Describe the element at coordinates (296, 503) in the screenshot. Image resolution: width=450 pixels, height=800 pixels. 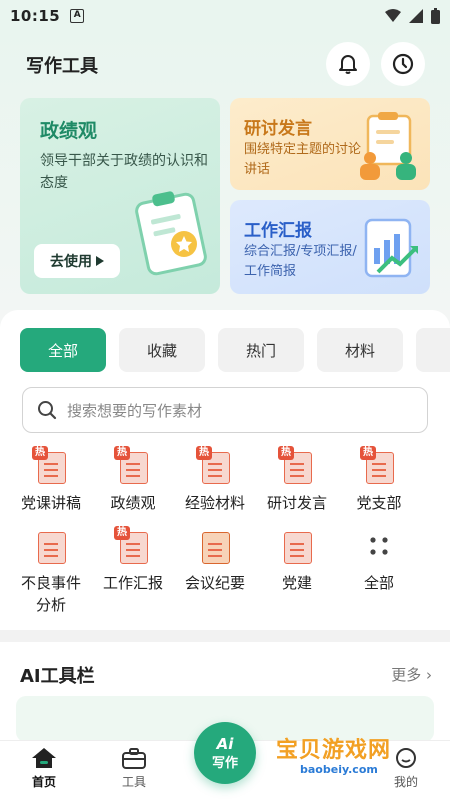
I see `grid-item-label: 研讨发言` at that location.